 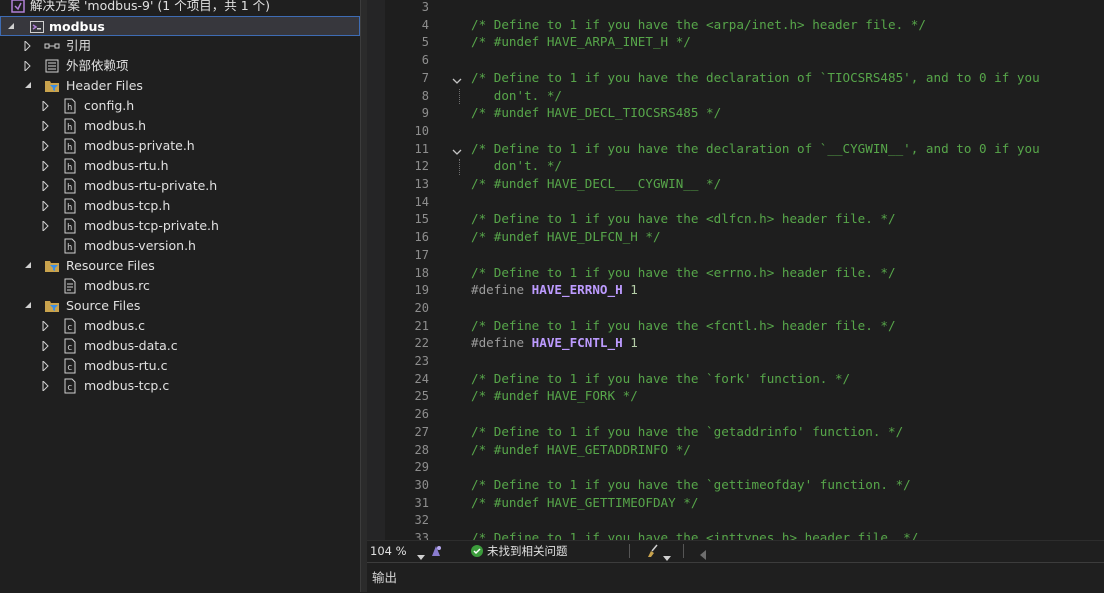 I want to click on code-line: /* #undef HAVE_GETADDRINFO */, so click(x=581, y=449).